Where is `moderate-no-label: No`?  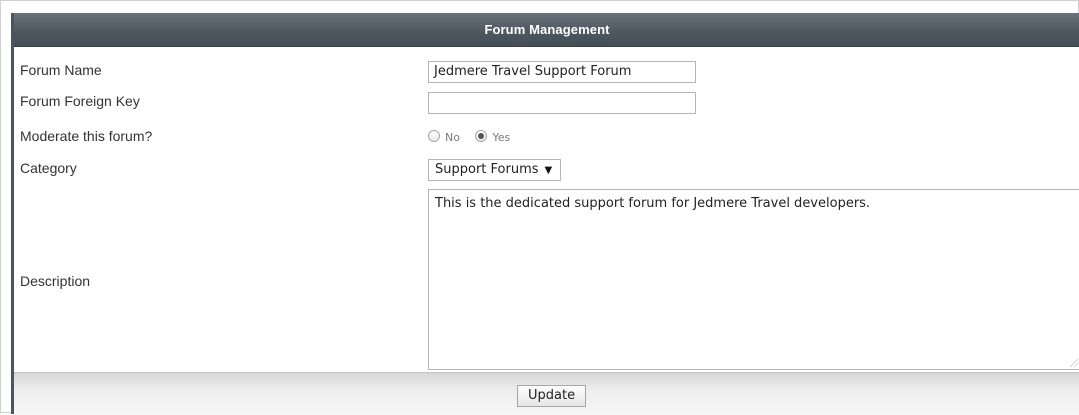 moderate-no-label: No is located at coordinates (452, 137).